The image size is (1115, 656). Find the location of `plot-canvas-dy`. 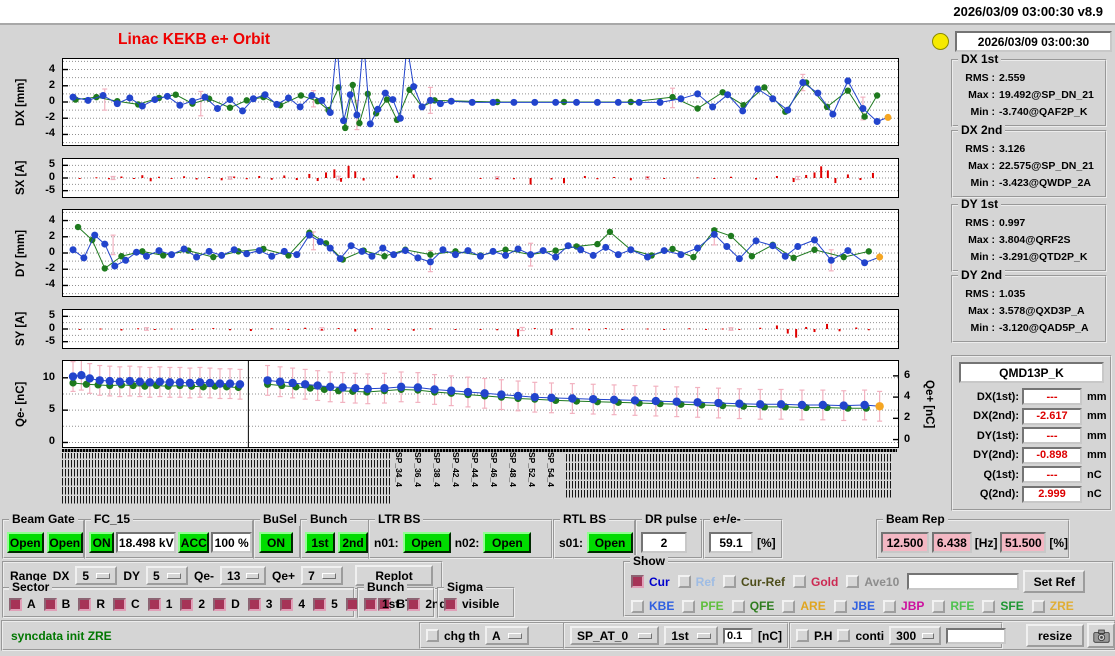

plot-canvas-dy is located at coordinates (480, 253).